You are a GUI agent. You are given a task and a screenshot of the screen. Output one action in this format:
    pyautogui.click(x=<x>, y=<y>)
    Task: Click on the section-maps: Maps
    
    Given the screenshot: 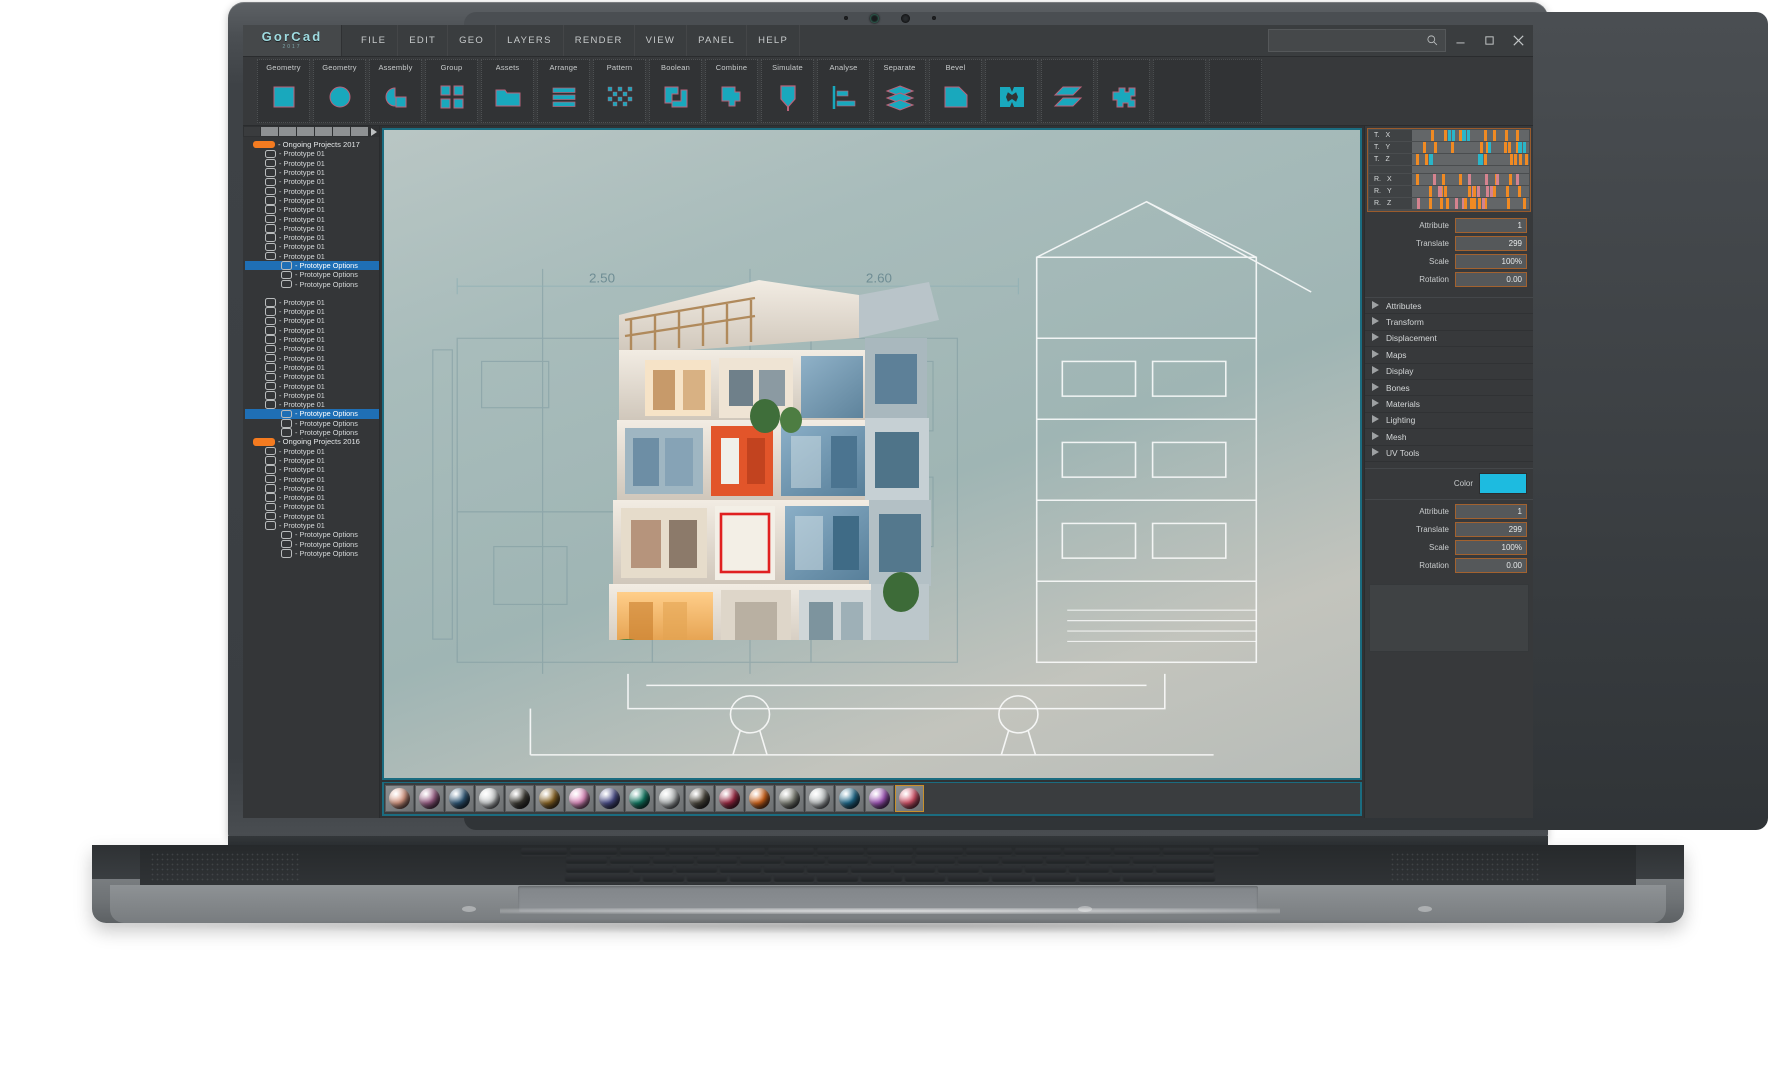 What is the action you would take?
    pyautogui.click(x=1449, y=355)
    